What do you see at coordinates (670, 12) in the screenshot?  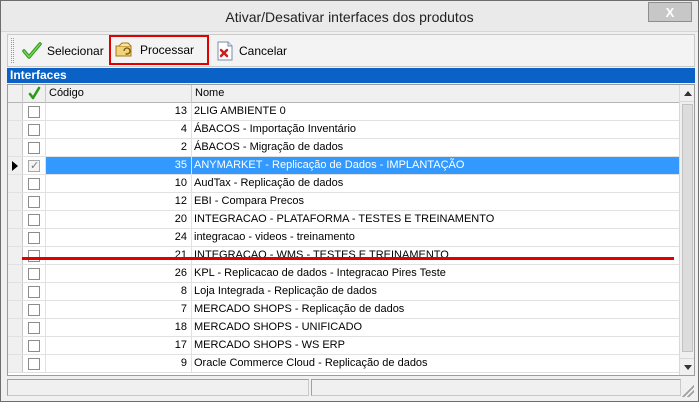 I see `close-button: X` at bounding box center [670, 12].